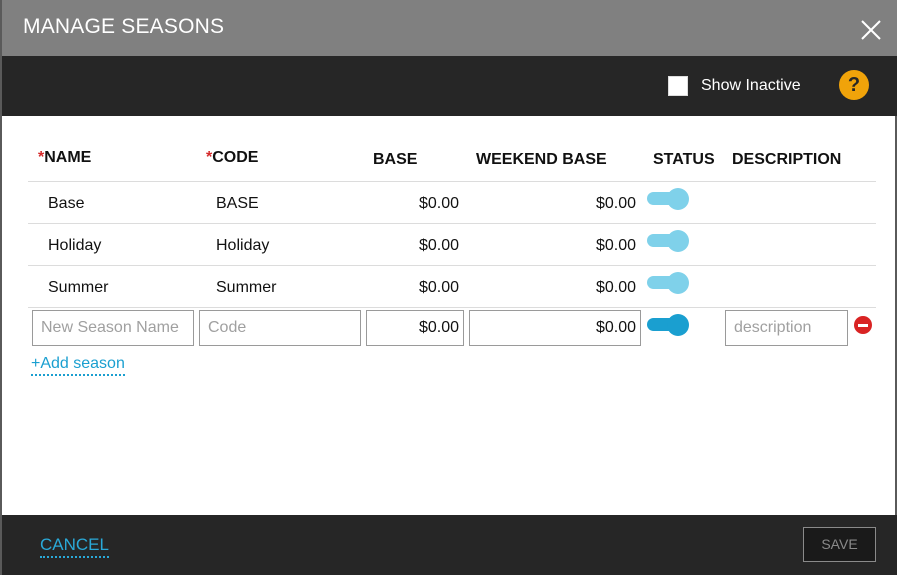 The width and height of the screenshot is (897, 575). Describe the element at coordinates (751, 85) in the screenshot. I see `show-inactive-label: Show Inactive` at that location.